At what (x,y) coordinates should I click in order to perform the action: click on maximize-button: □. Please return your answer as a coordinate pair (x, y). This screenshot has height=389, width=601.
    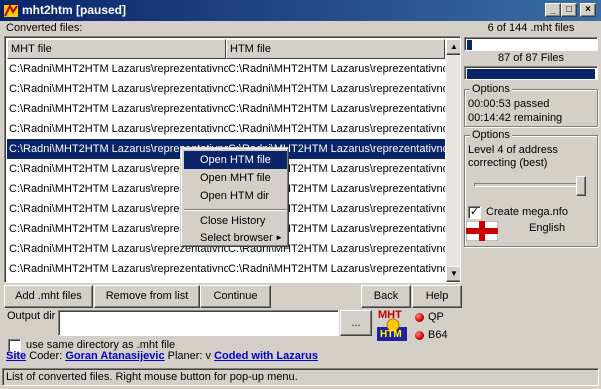
    Looking at the image, I should click on (569, 10).